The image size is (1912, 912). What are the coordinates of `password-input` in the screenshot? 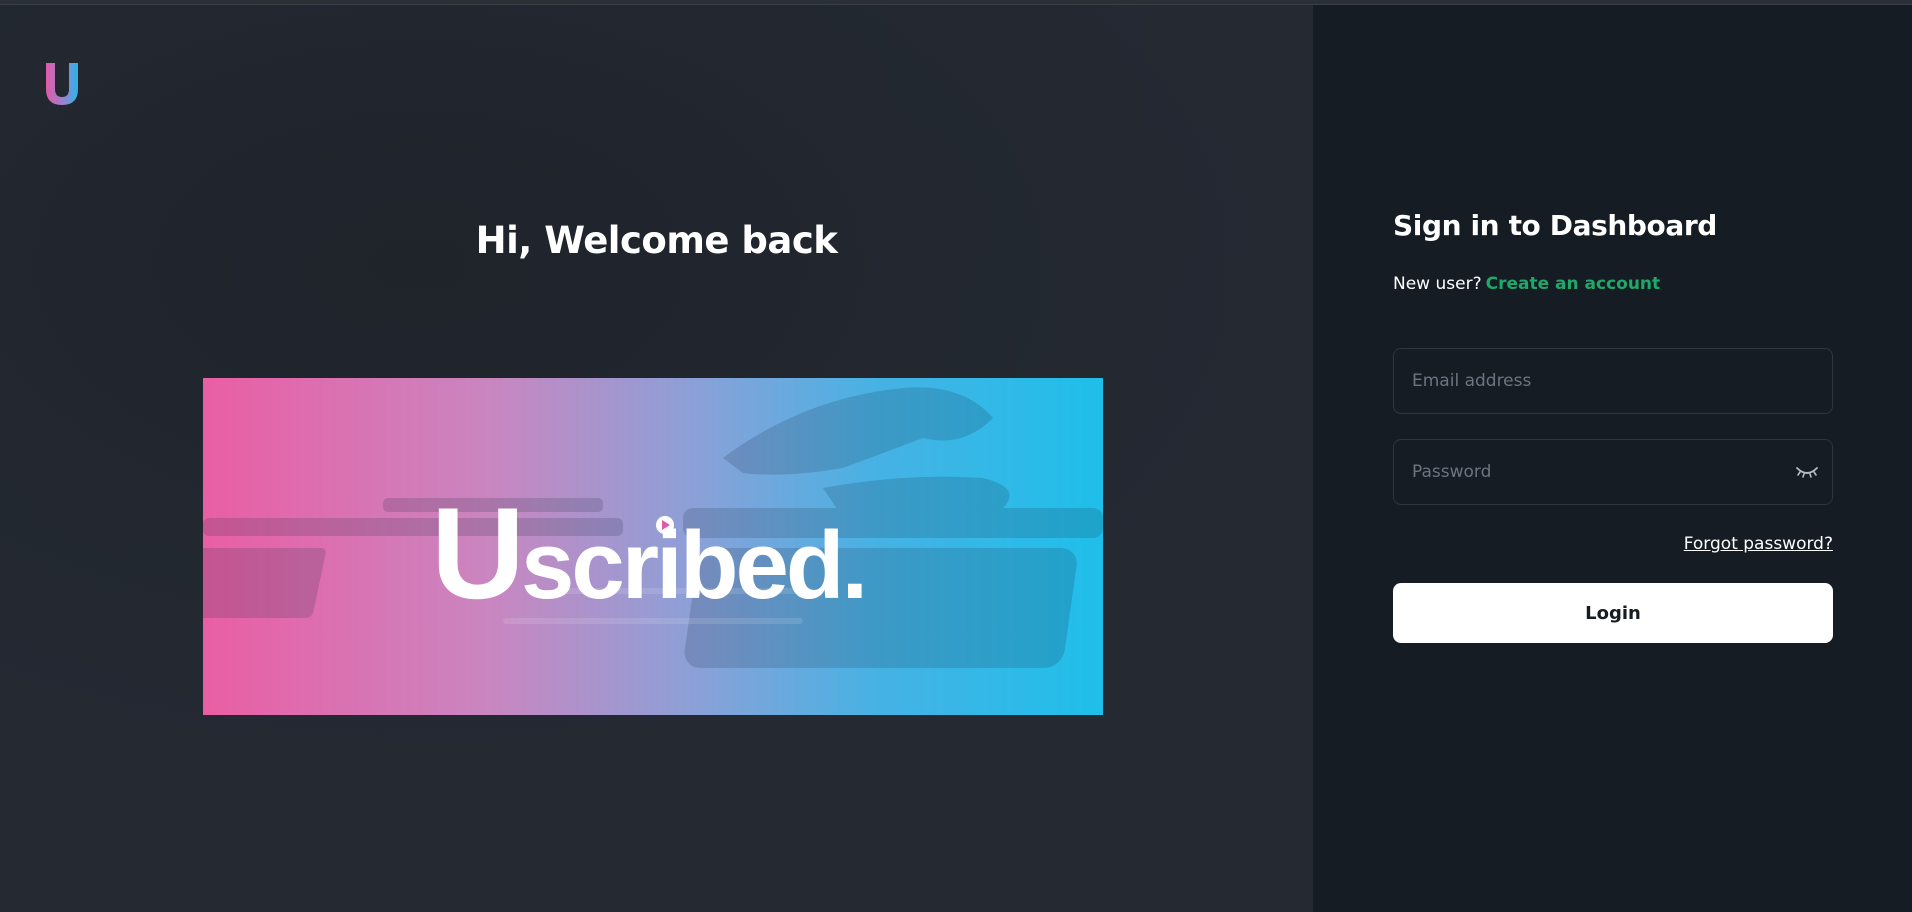 It's located at (1613, 472).